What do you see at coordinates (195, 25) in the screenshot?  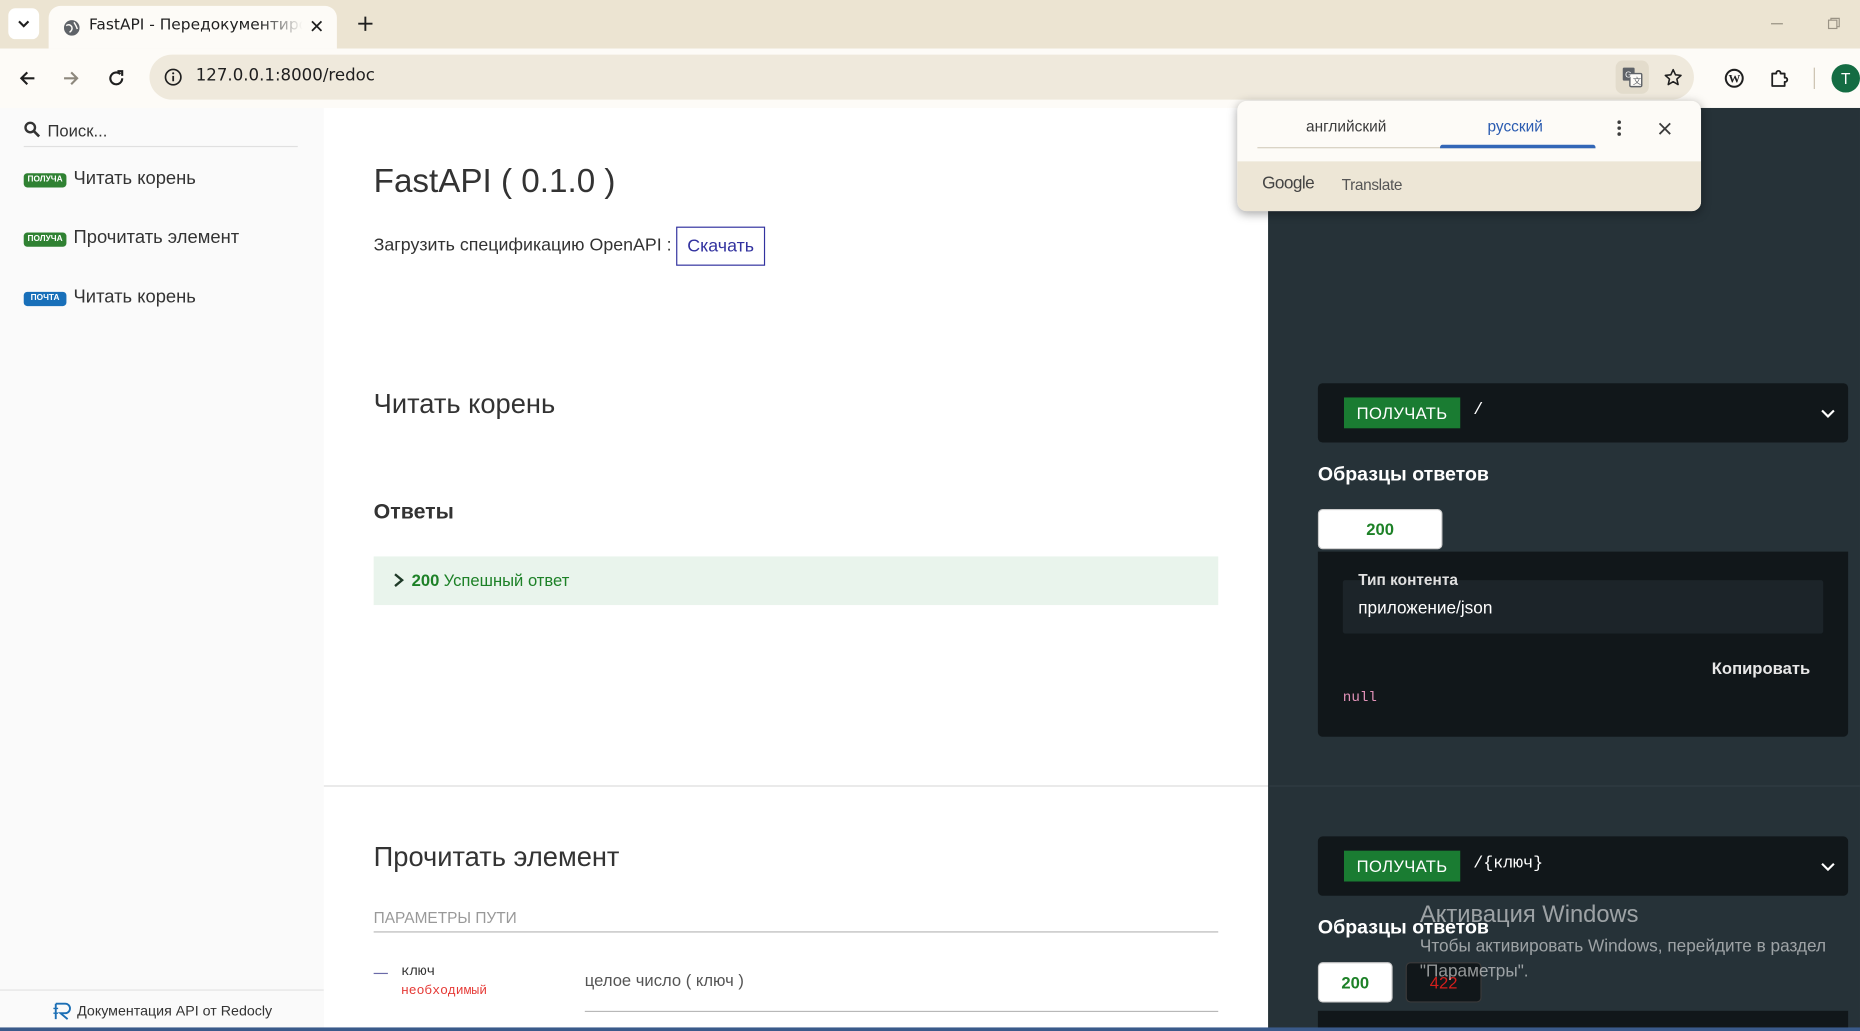 I see `tab-title: FastAPI - Передокументировать` at bounding box center [195, 25].